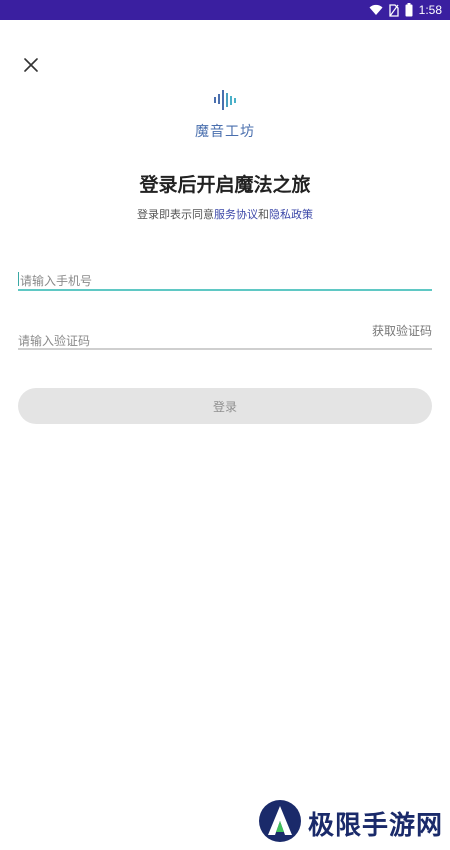  What do you see at coordinates (225, 185) in the screenshot?
I see `page-title: 登录后开启魔法之旅` at bounding box center [225, 185].